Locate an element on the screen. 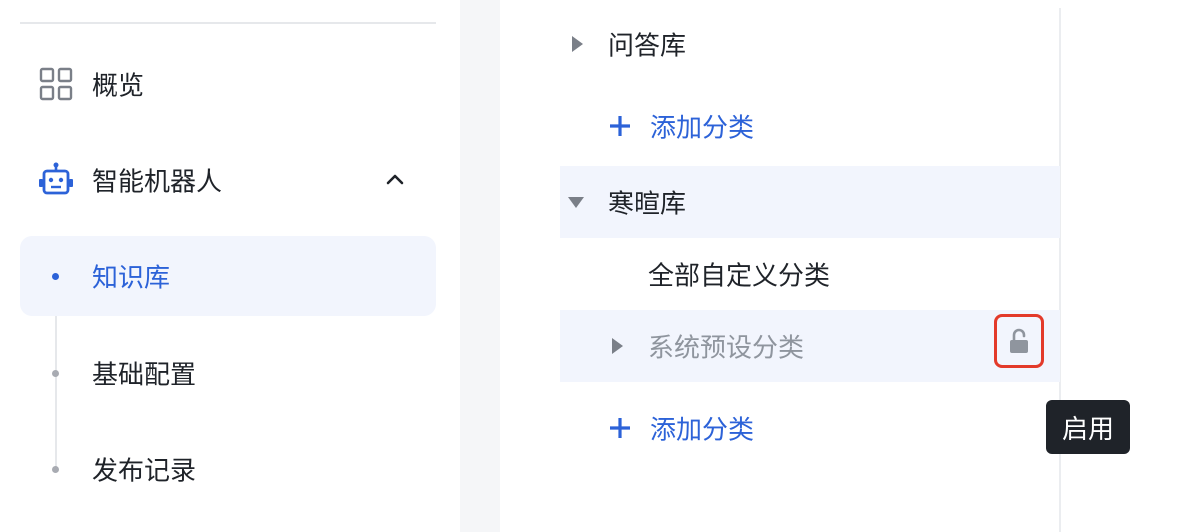 The image size is (1182, 532). tree-node-label: 寒暄库 is located at coordinates (647, 204).